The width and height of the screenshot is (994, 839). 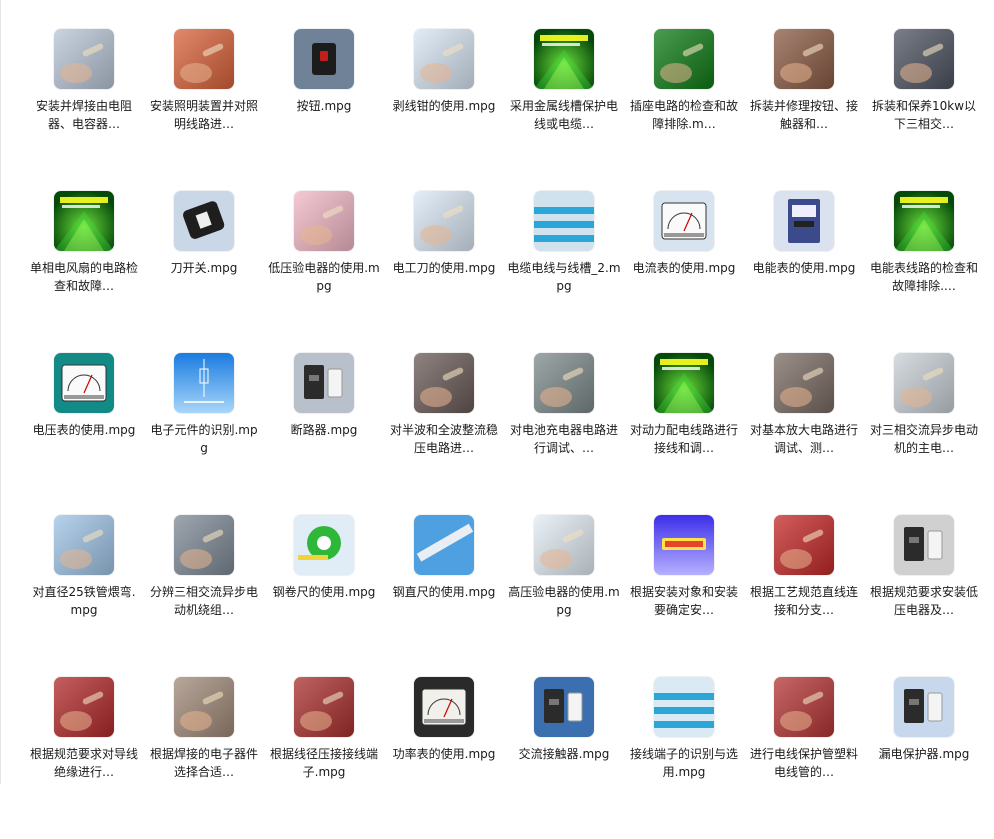 What do you see at coordinates (684, 221) in the screenshot?
I see `ammeter-video-icon` at bounding box center [684, 221].